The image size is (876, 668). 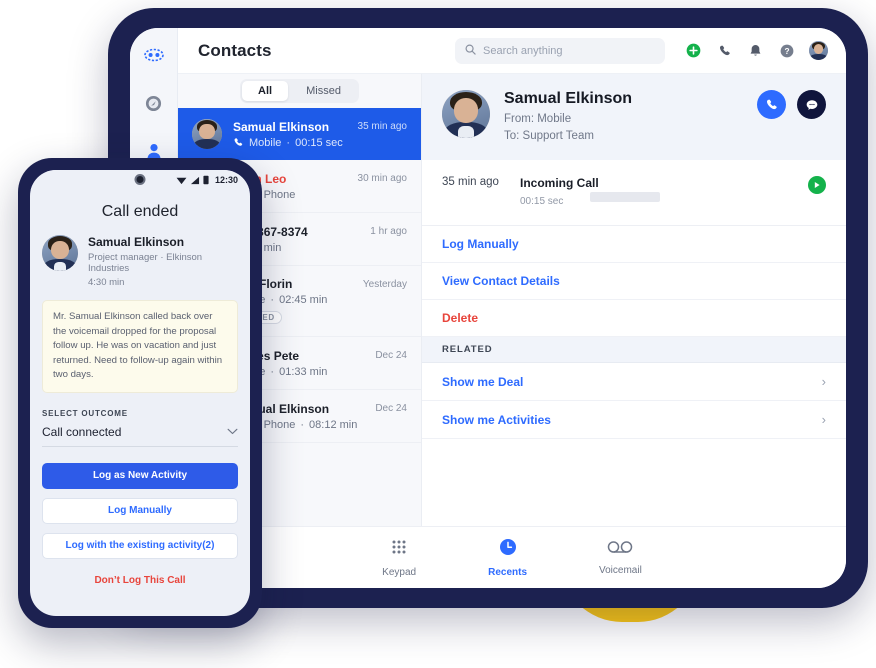 What do you see at coordinates (290, 143) in the screenshot?
I see `call-row-sub: Mobile · 00:15 sec` at bounding box center [290, 143].